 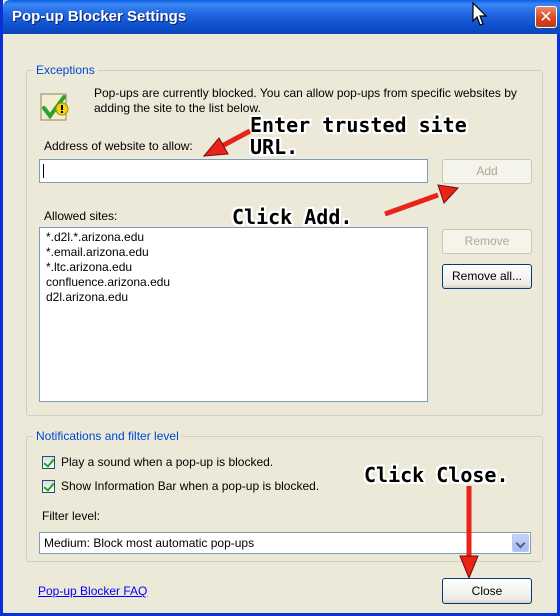 I want to click on exceptions-legend: Exceptions, so click(x=65, y=70).